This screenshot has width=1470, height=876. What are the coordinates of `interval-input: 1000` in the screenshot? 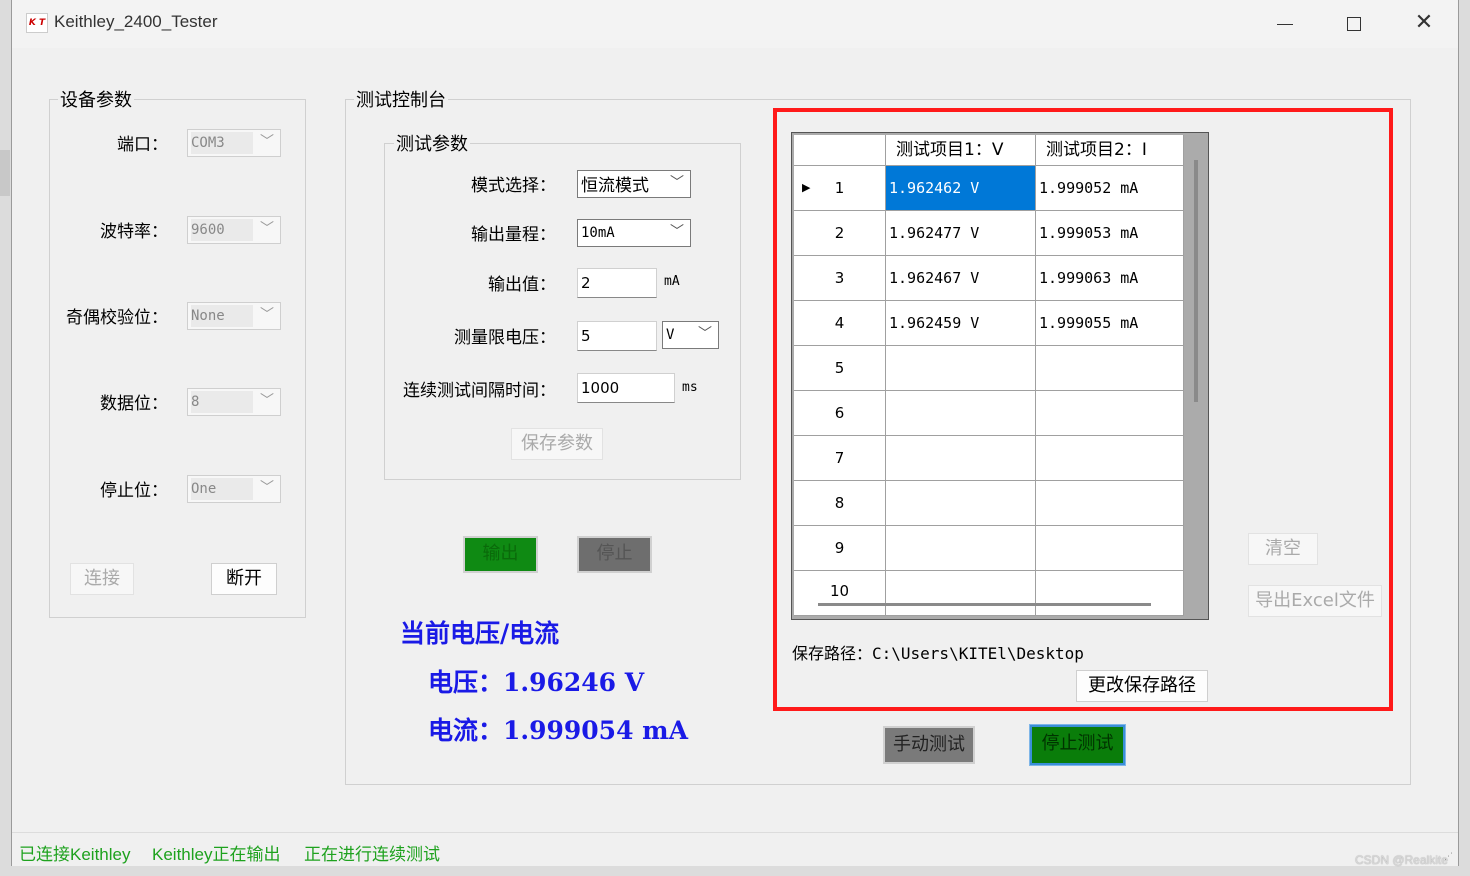 It's located at (626, 388).